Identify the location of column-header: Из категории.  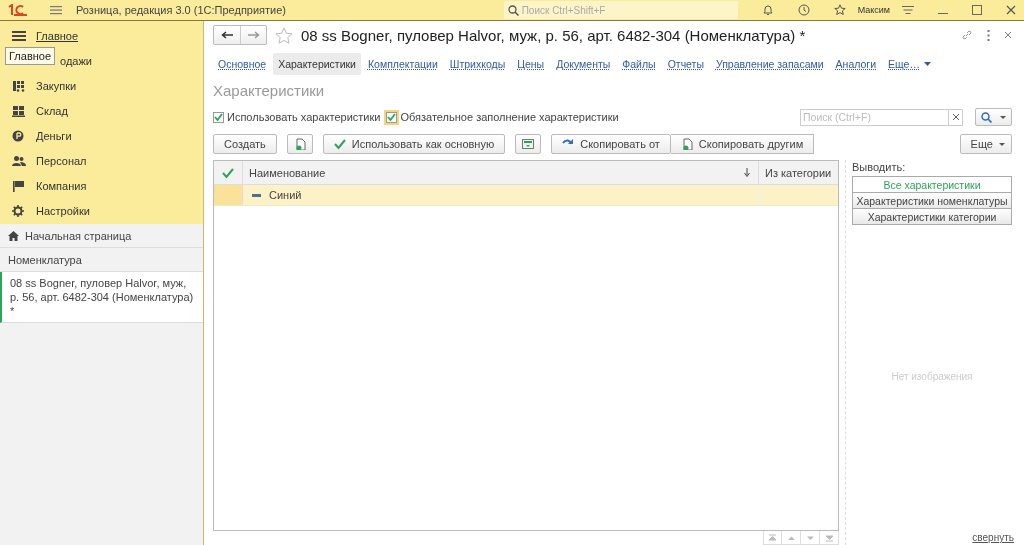
(798, 172).